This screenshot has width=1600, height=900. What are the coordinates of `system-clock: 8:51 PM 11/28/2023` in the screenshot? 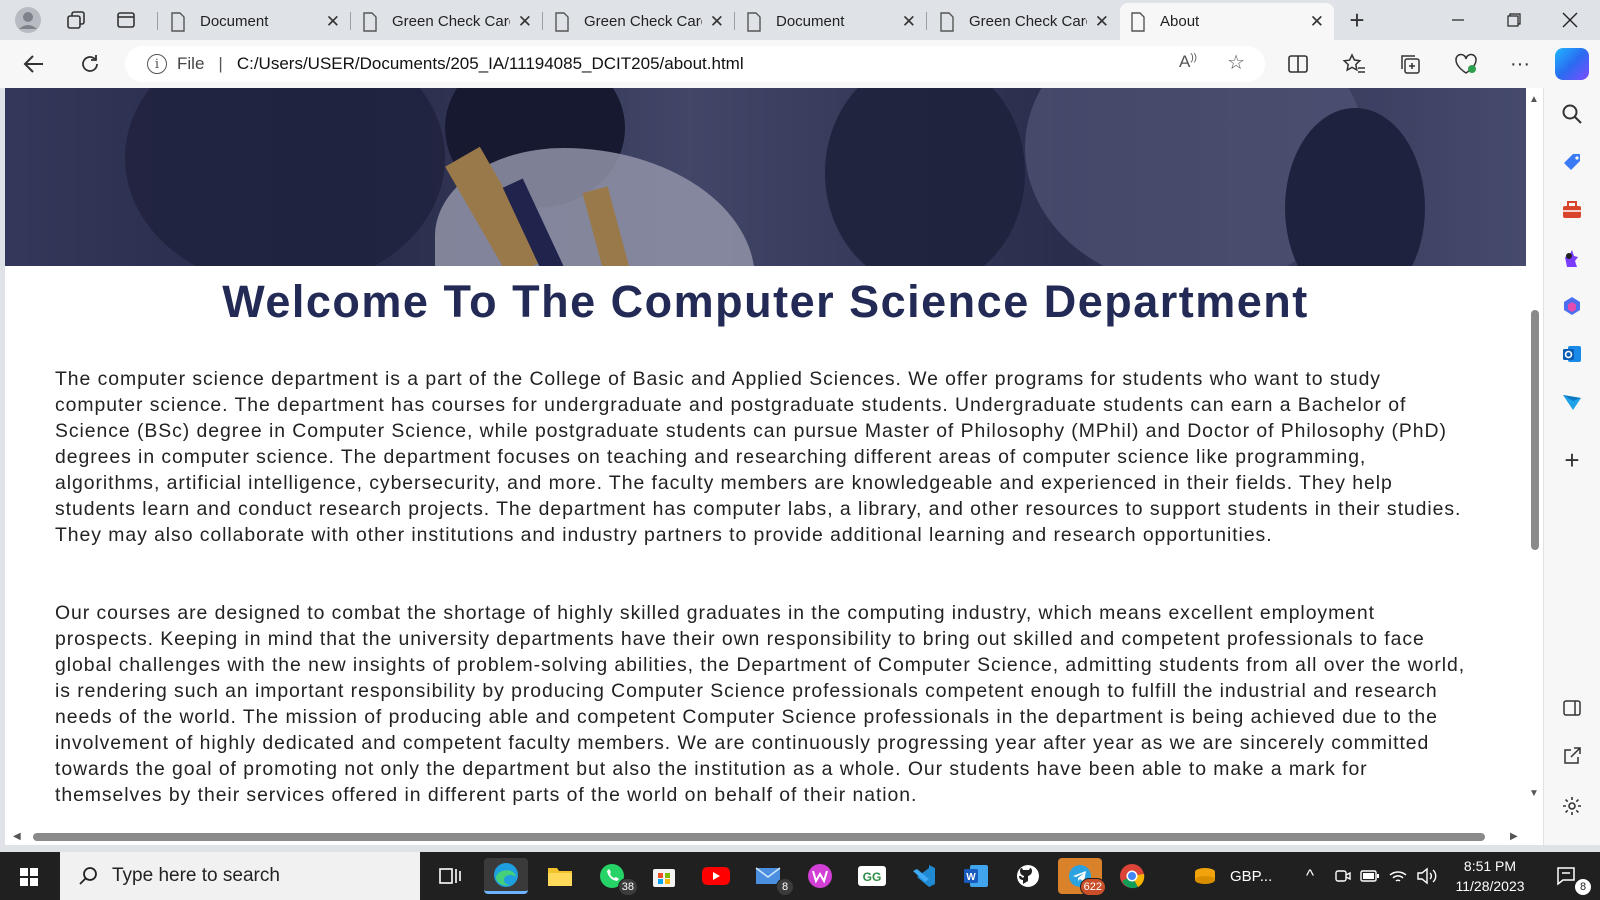 It's located at (1490, 876).